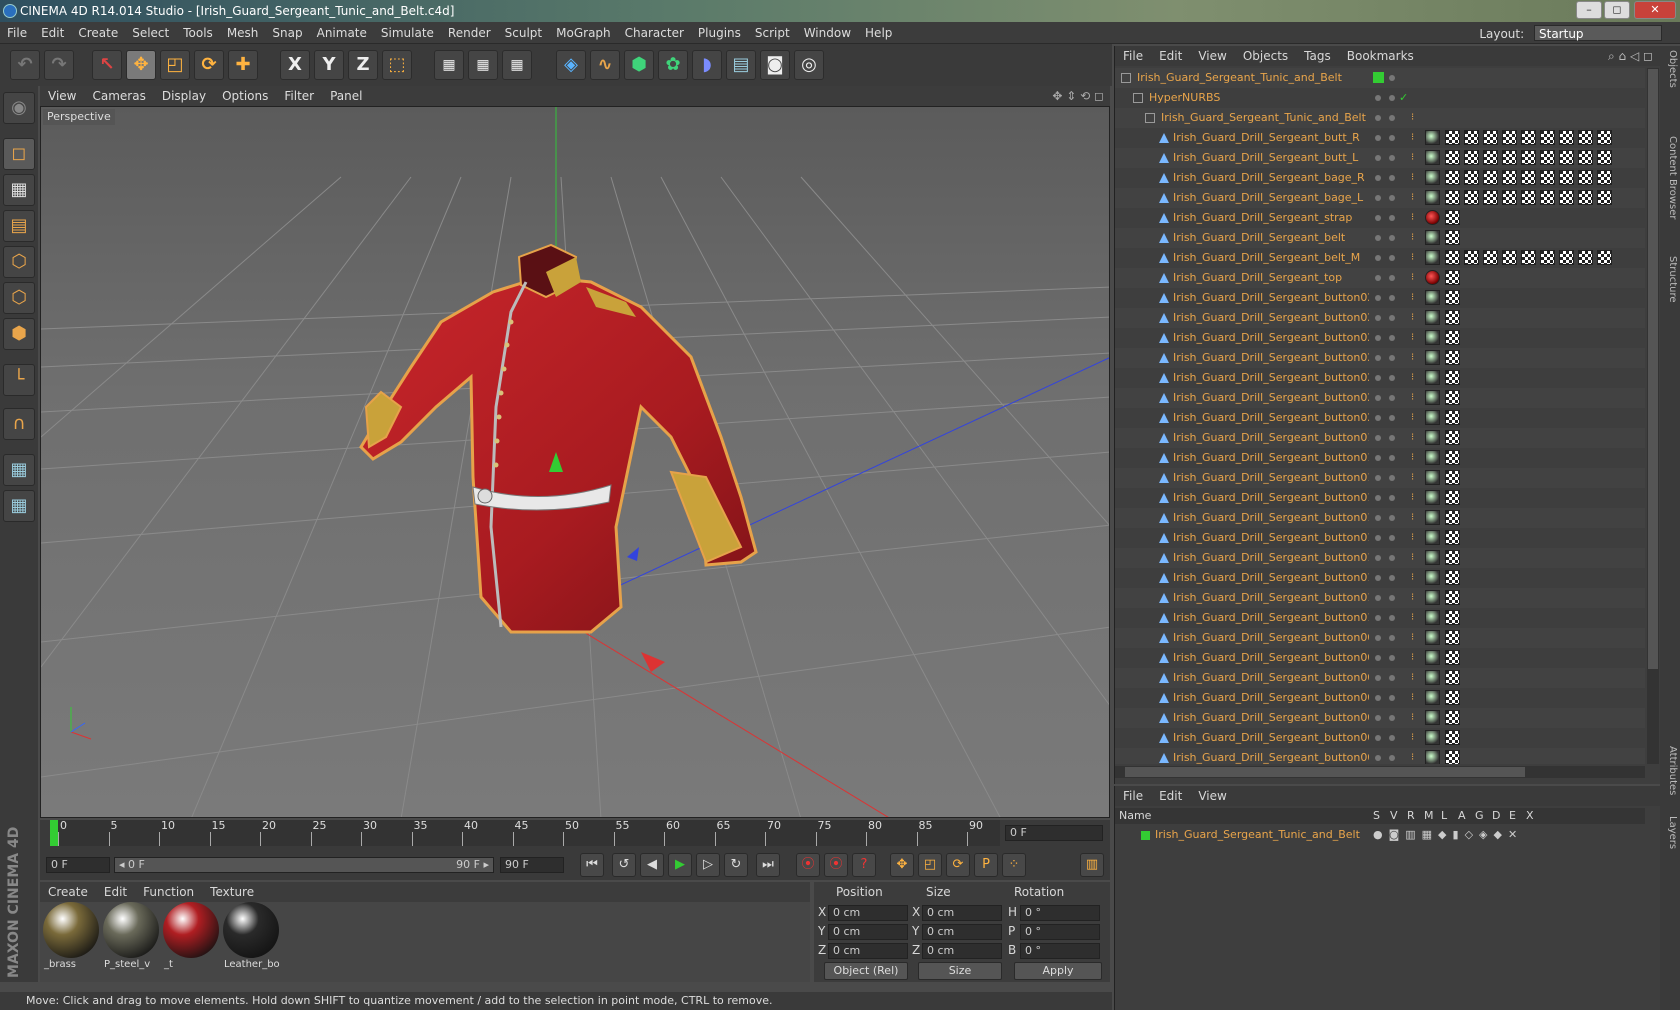 This screenshot has height=1010, width=1680. I want to click on menu-plugins: Plugins, so click(719, 33).